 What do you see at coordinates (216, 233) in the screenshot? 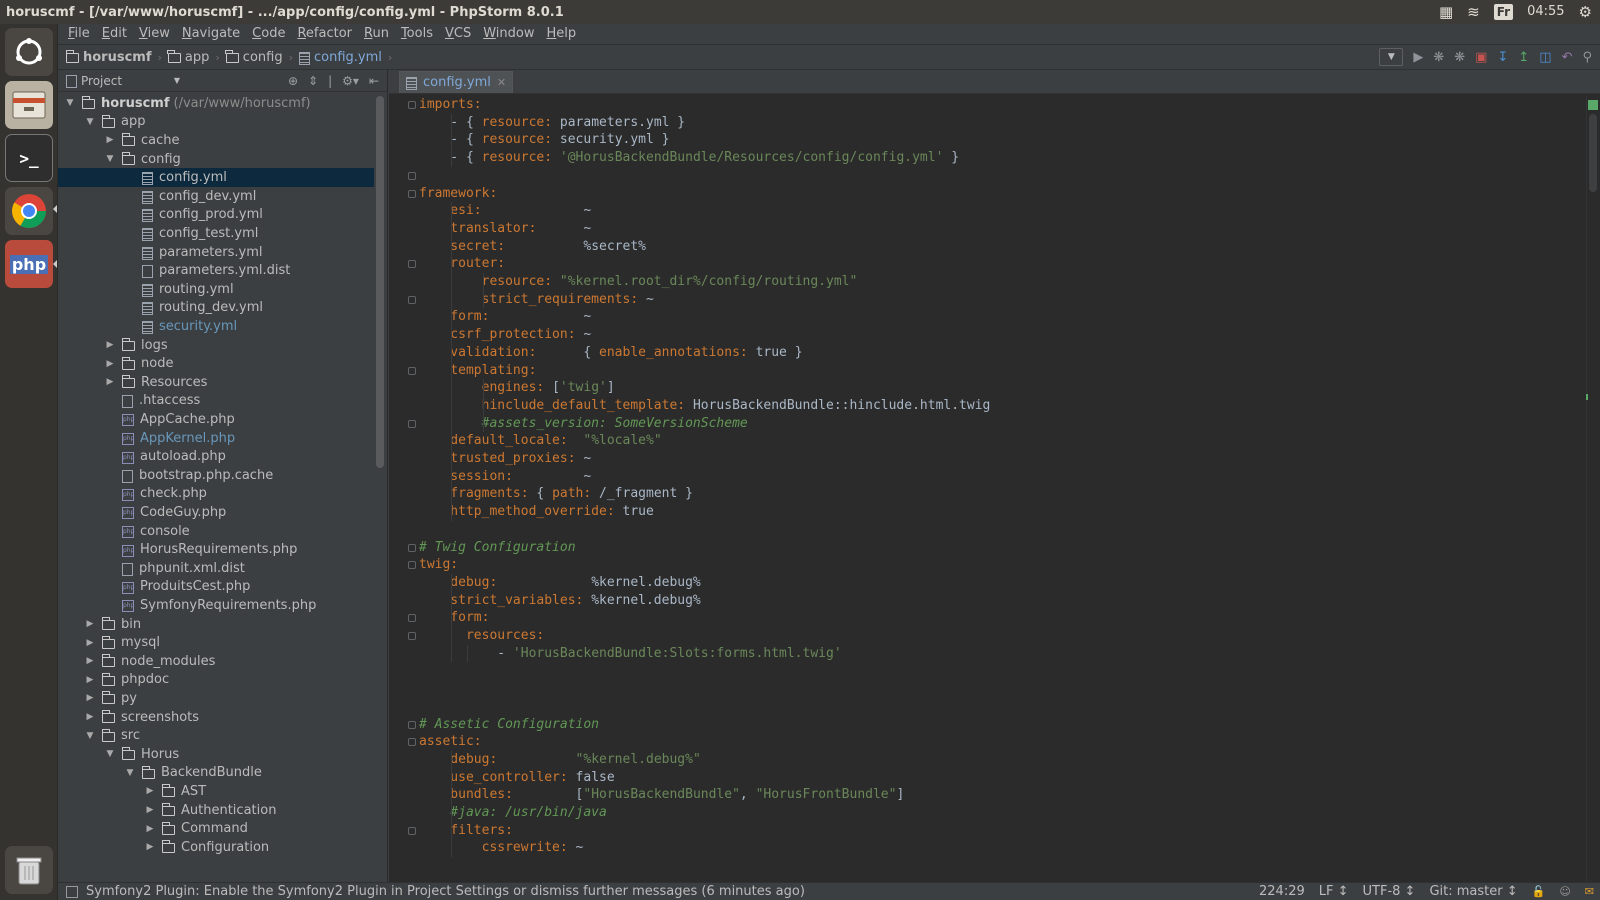
I see `tree-file: config_test.yml` at bounding box center [216, 233].